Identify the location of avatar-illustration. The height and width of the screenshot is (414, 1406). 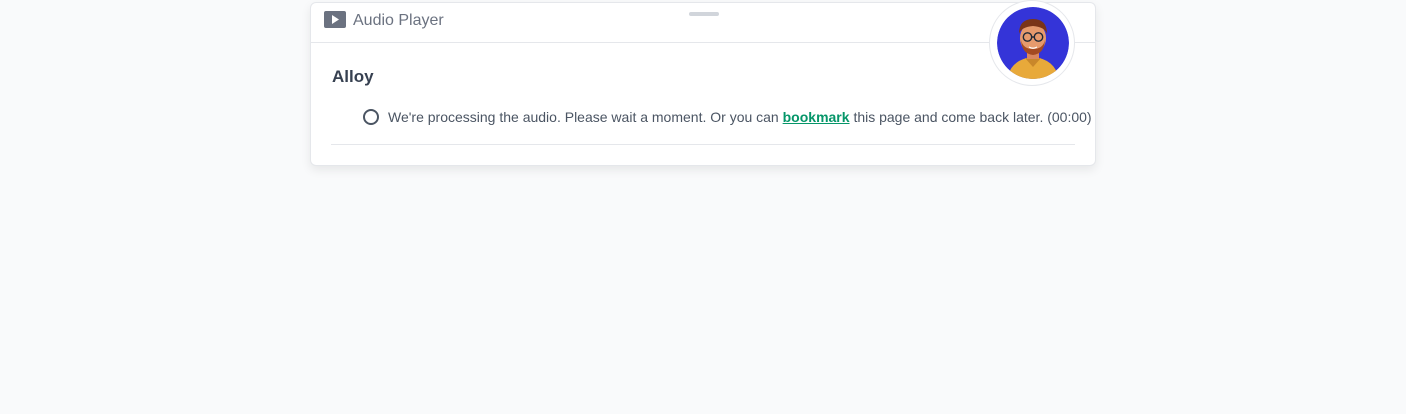
(1033, 43).